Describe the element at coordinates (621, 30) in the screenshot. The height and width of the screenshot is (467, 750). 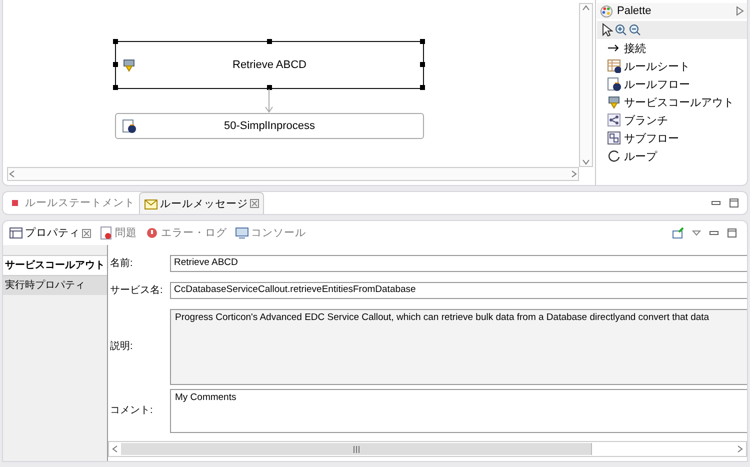
I see `zoom-in-icon` at that location.